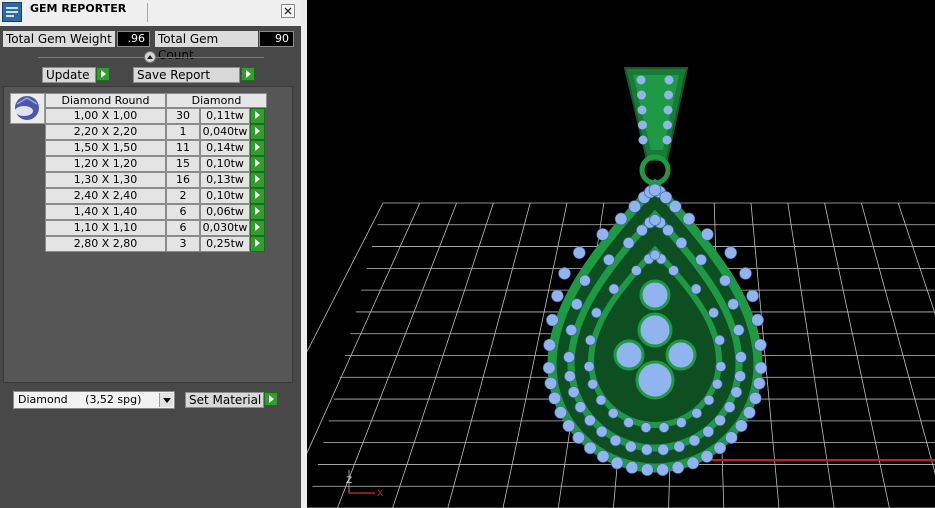  I want to click on gem-size-cell: 1,20 X 1,20, so click(105, 164).